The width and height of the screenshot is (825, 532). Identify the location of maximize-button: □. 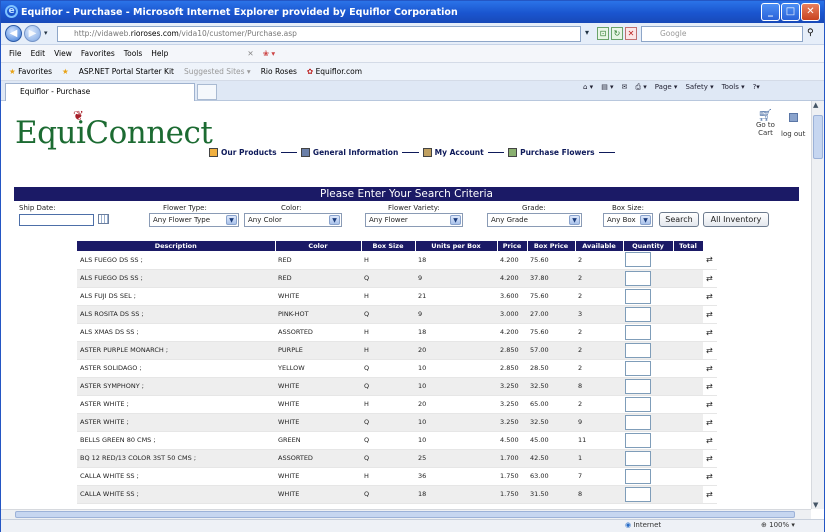
(790, 12).